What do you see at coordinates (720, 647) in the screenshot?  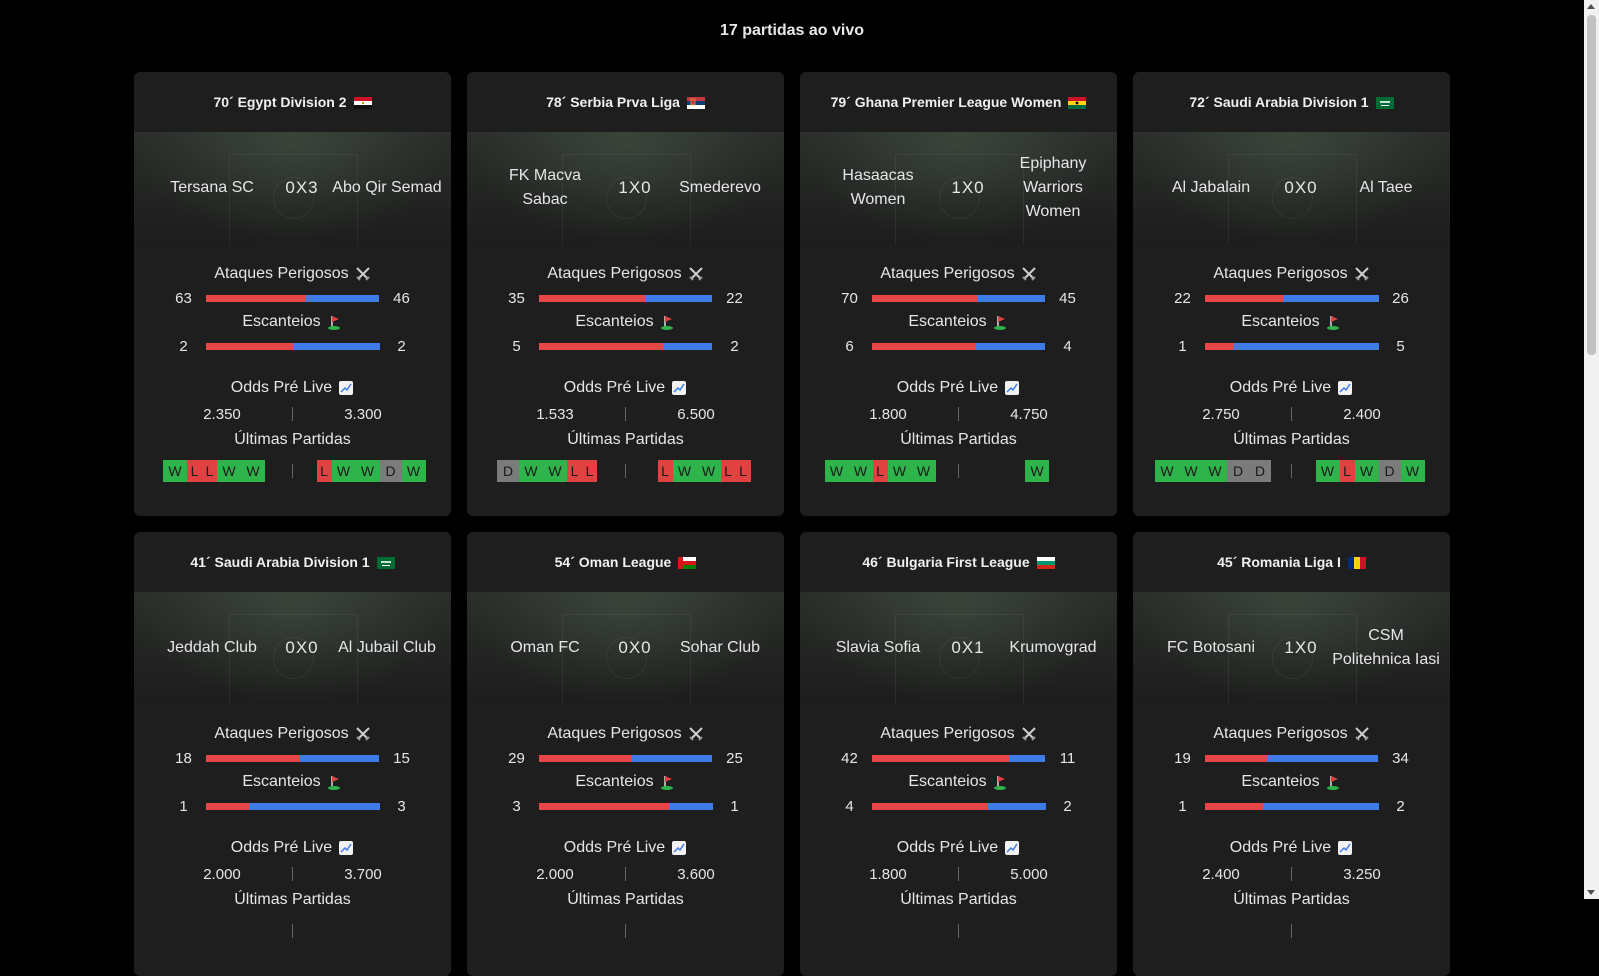 I see `away-team: Sohar Club` at bounding box center [720, 647].